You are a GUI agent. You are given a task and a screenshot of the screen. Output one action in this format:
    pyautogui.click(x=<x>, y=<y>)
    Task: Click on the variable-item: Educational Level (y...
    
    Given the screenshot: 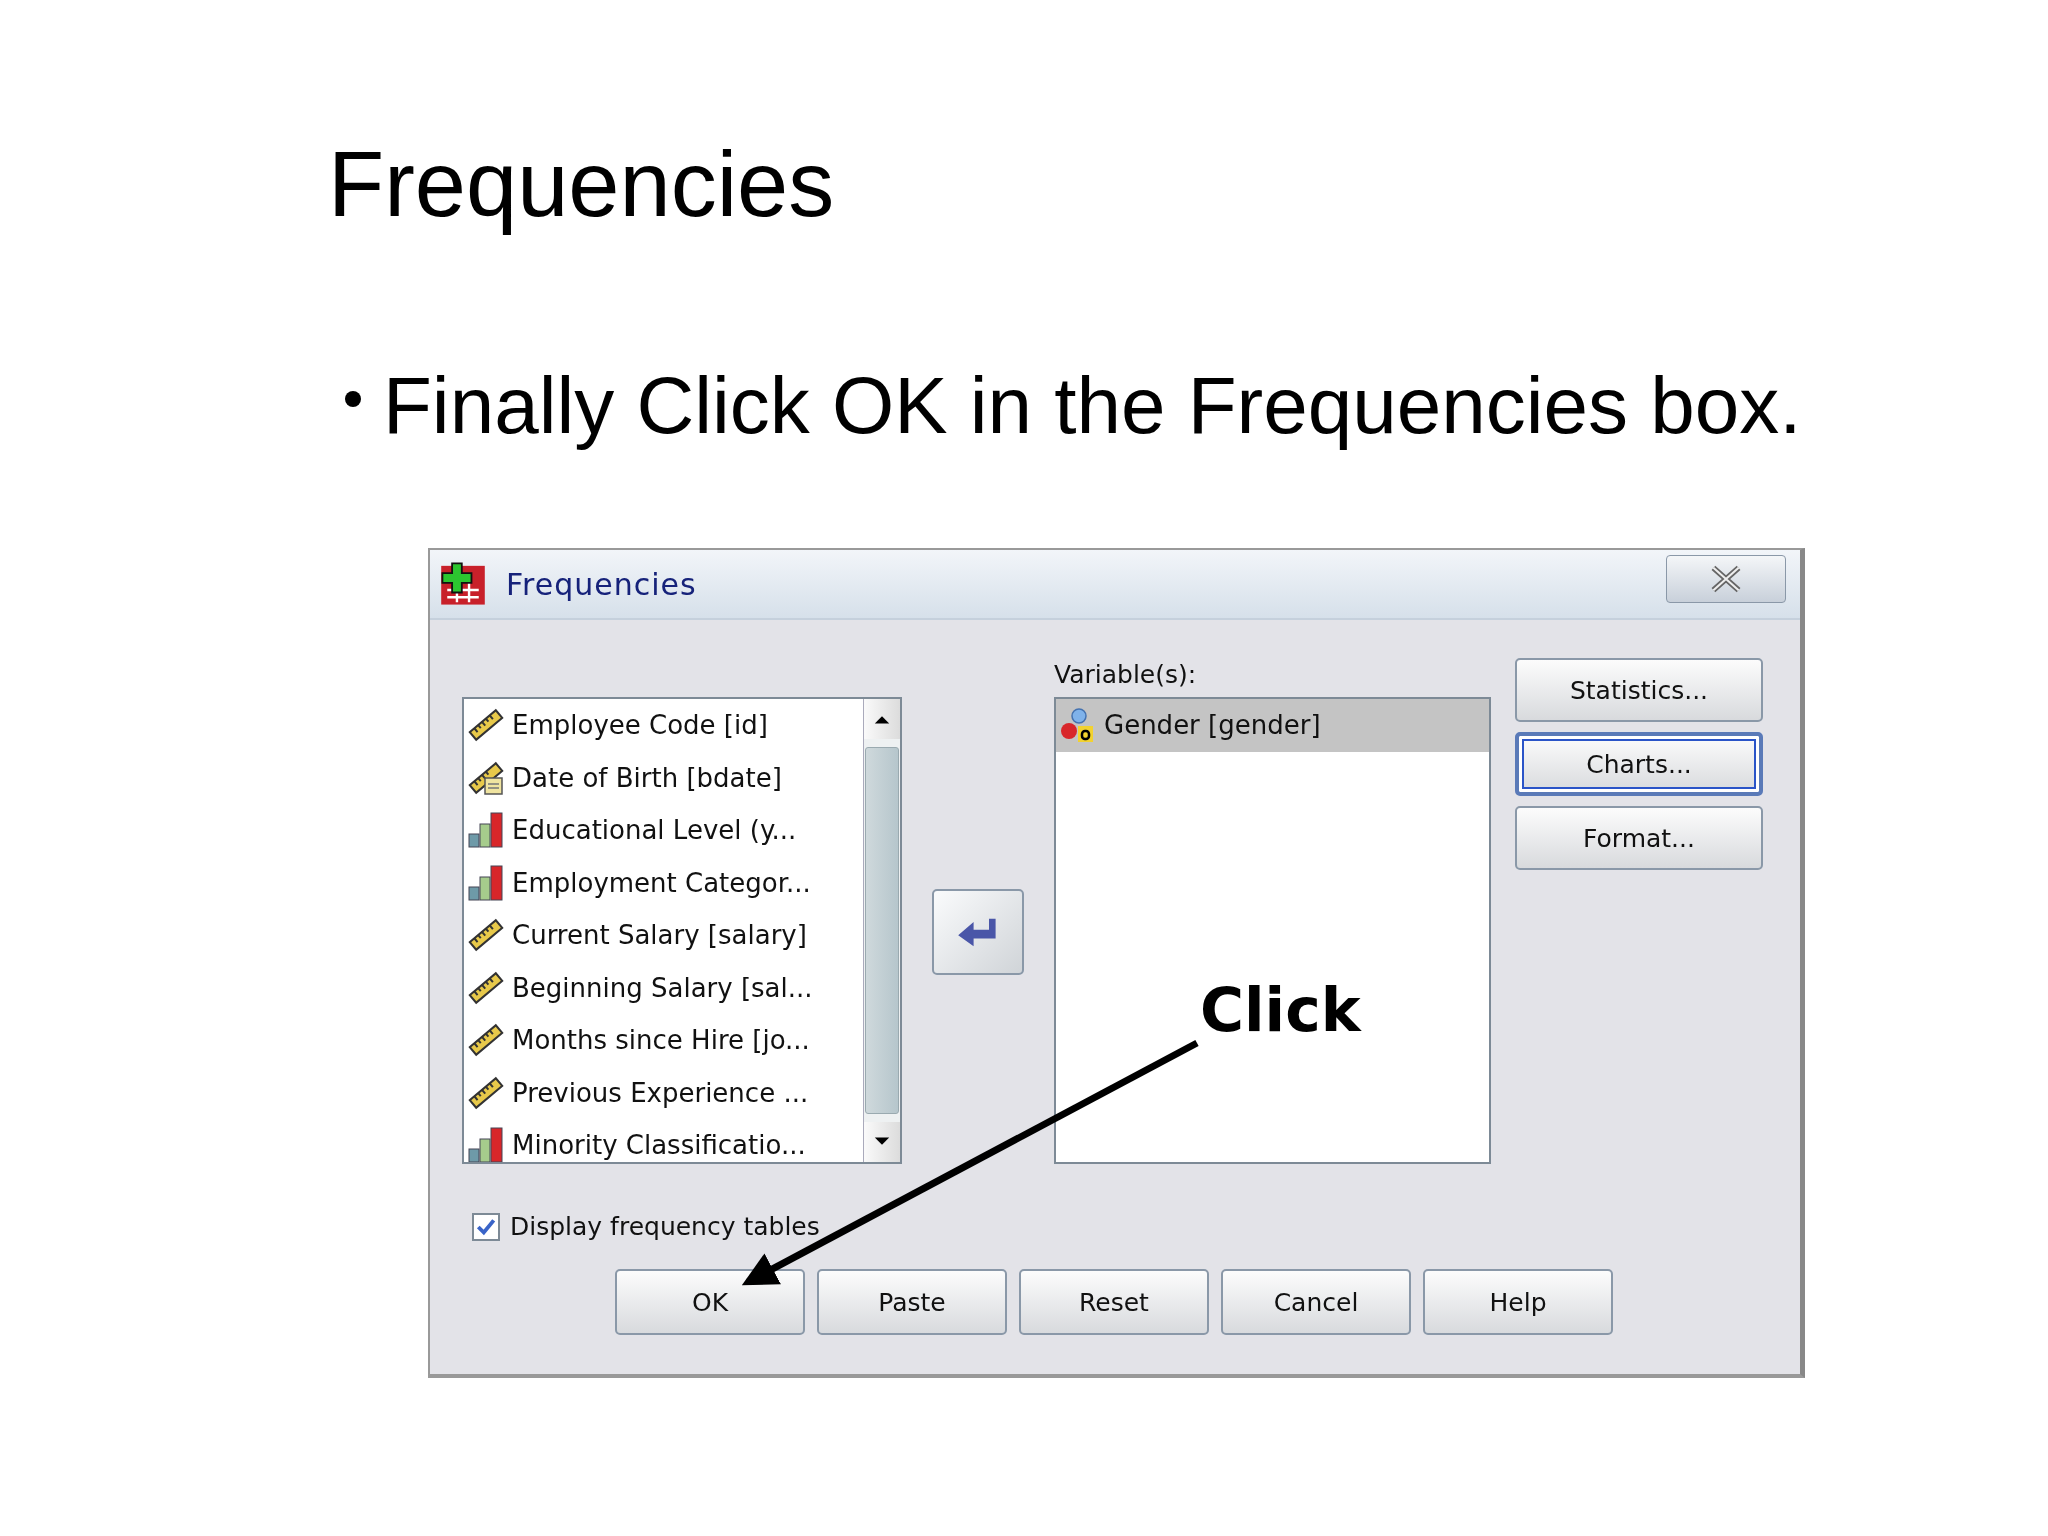 What is the action you would take?
    pyautogui.click(x=663, y=830)
    